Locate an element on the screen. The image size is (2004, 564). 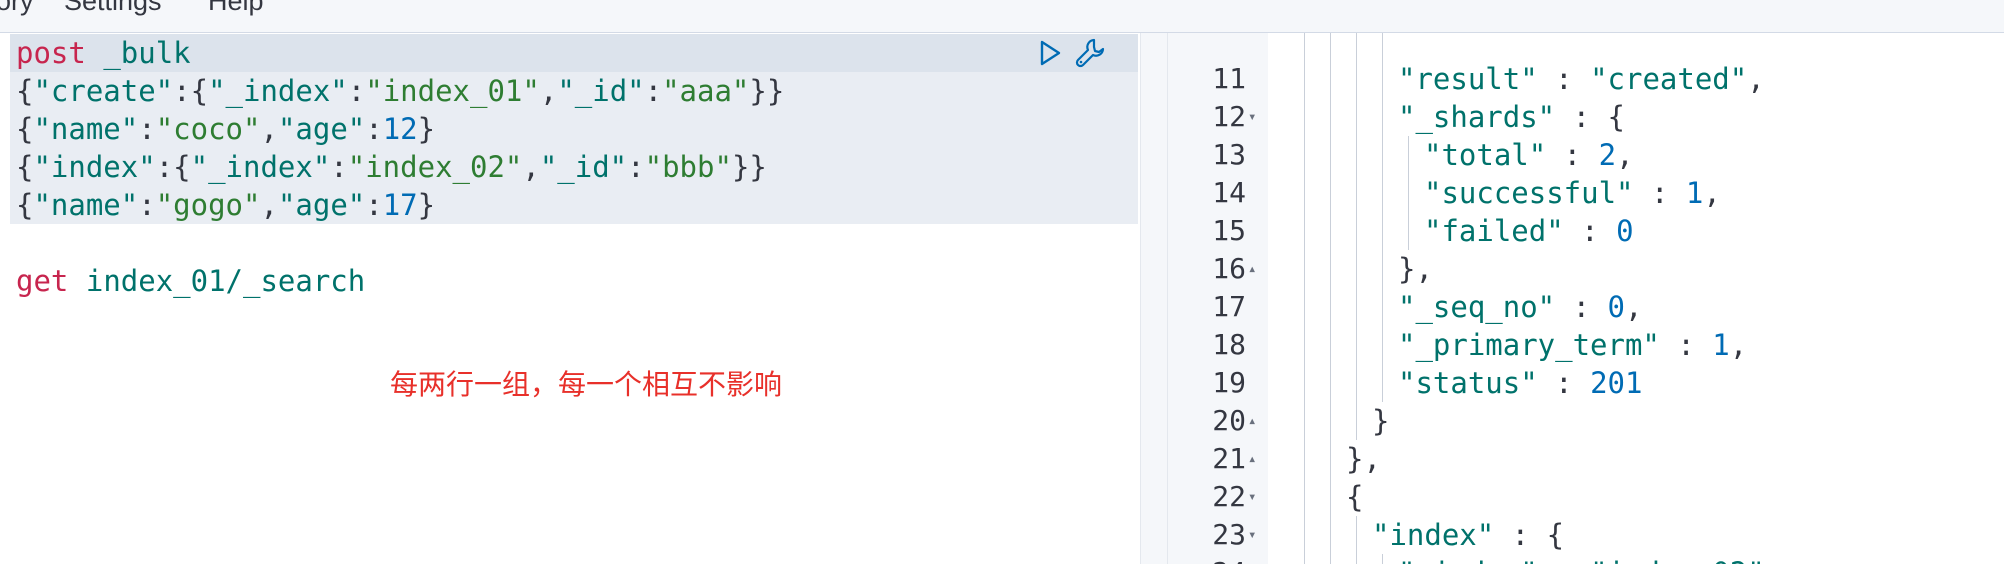
line-number: 14 is located at coordinates (1229, 192).